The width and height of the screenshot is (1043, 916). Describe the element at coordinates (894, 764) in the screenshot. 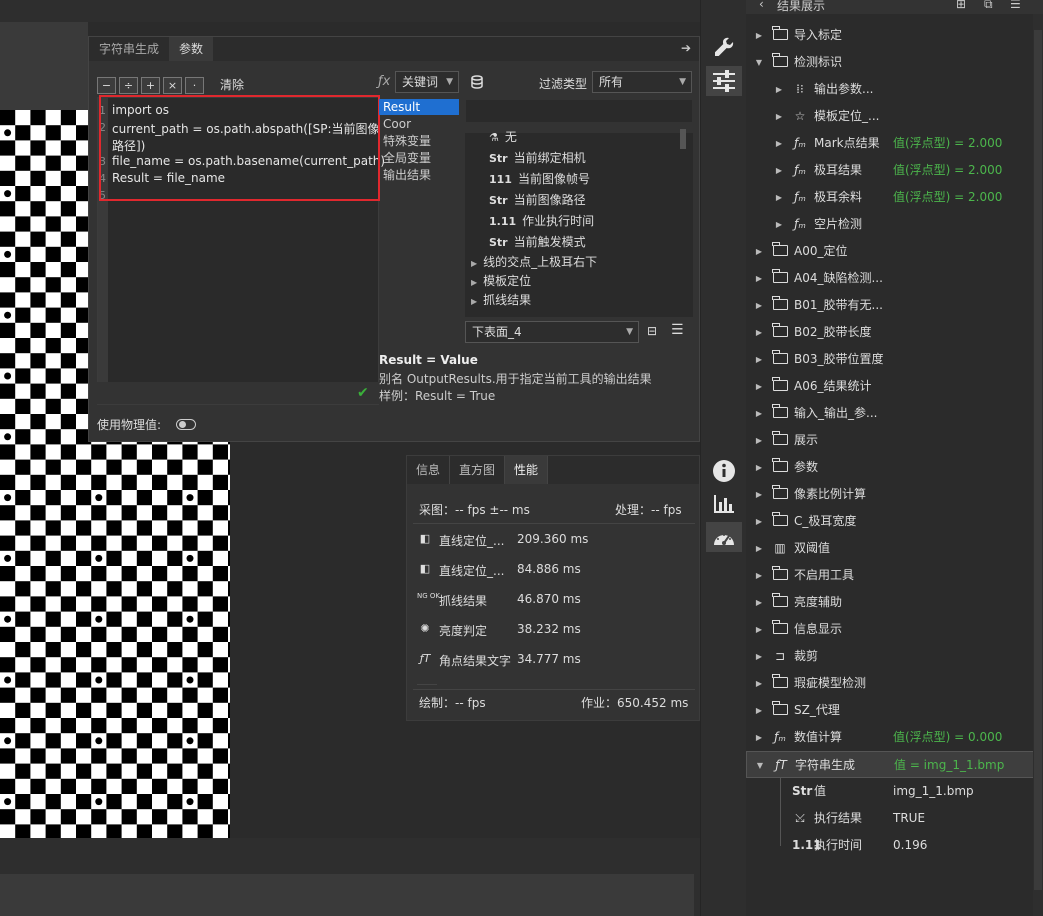

I see `tree-row: ▼ ƒT 字符串生成 值 = img_1_1.bmp` at that location.